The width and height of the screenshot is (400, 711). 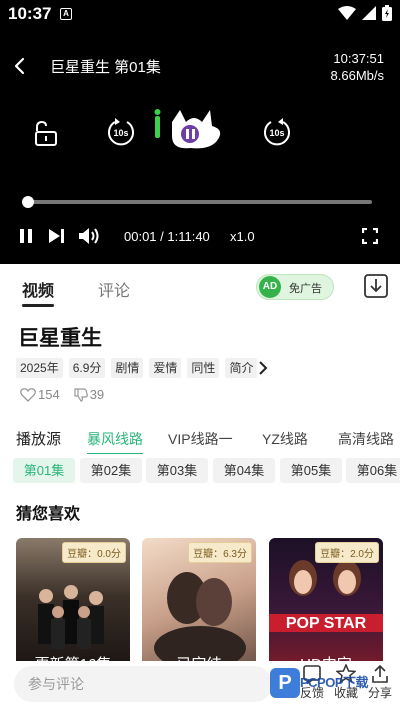 I want to click on content-tabs: 视频 评论 AD 免广告, so click(x=200, y=287).